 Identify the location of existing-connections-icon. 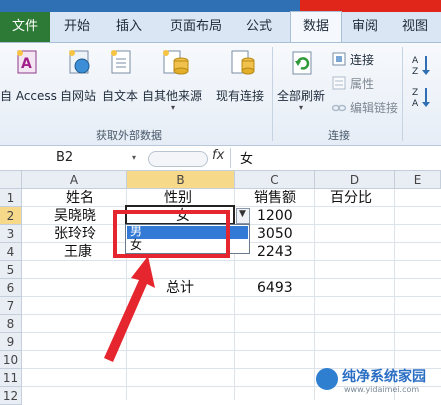
(243, 62).